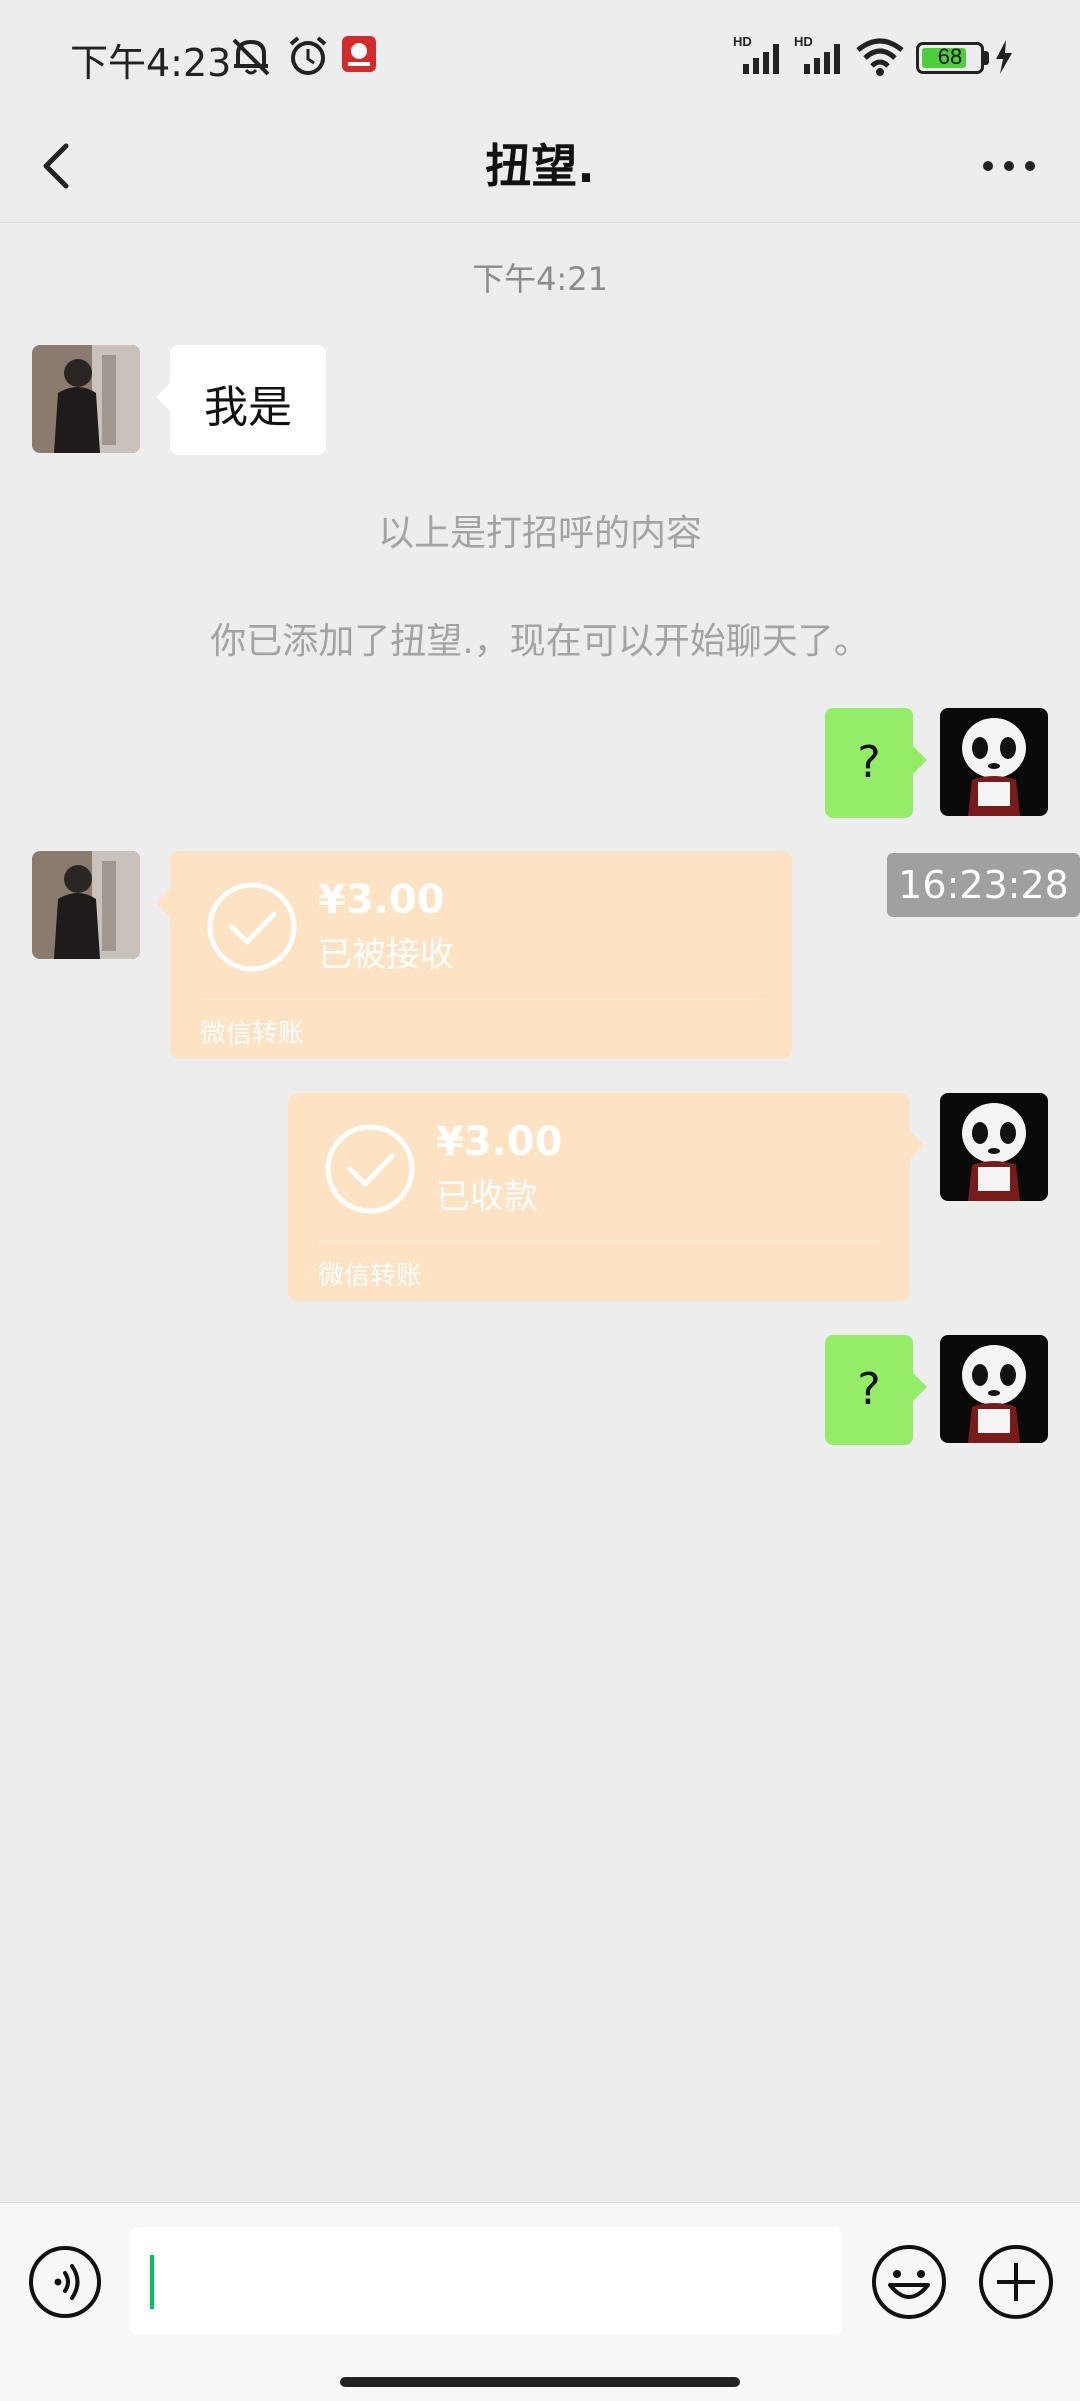 This screenshot has height=2401, width=1080. Describe the element at coordinates (386, 955) in the screenshot. I see `transfer-status: 已被接收` at that location.